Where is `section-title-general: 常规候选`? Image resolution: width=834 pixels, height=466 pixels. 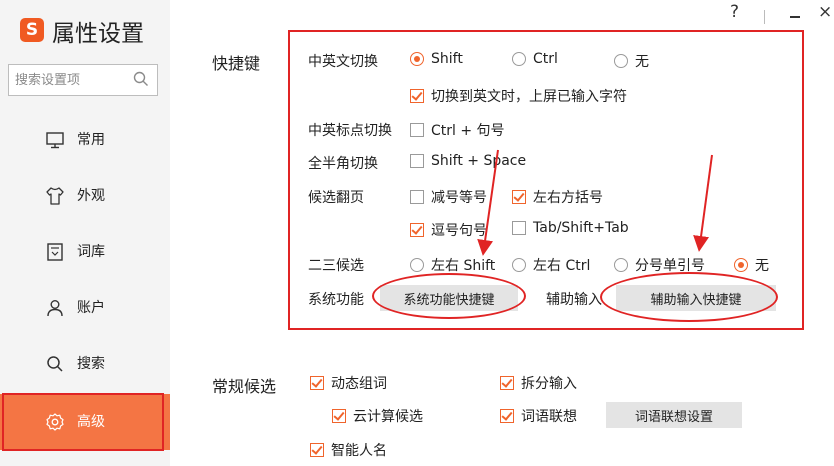 section-title-general: 常规候选 is located at coordinates (244, 386).